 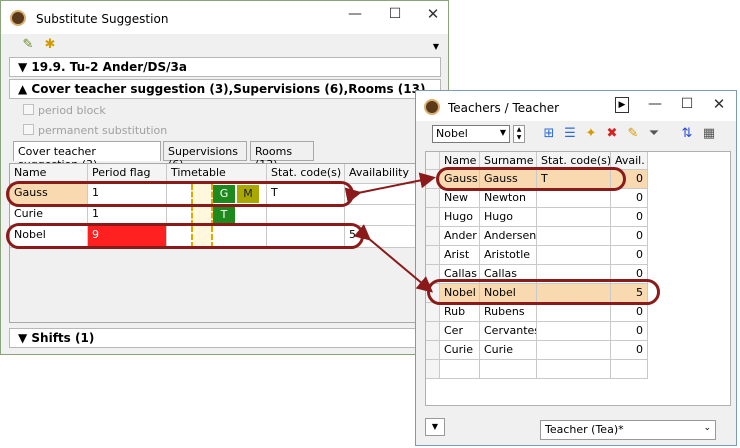 I want to click on teacher-row-surname: Andersen, so click(x=508, y=236).